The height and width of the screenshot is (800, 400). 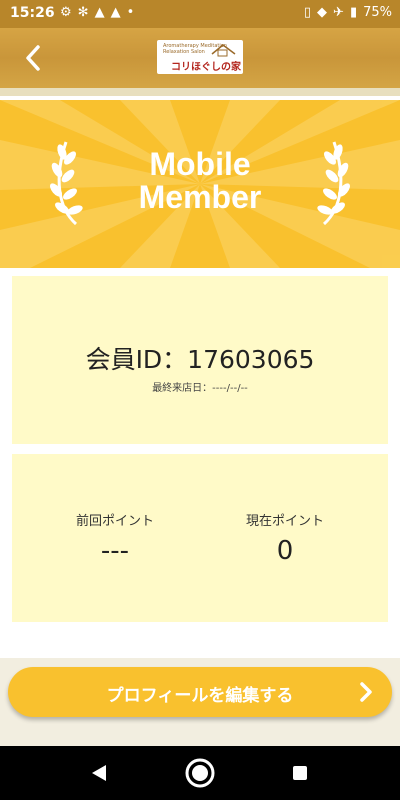 What do you see at coordinates (195, 49) in the screenshot?
I see `logo-subtext: Aromatherapy Meditation Relaxation Salon` at bounding box center [195, 49].